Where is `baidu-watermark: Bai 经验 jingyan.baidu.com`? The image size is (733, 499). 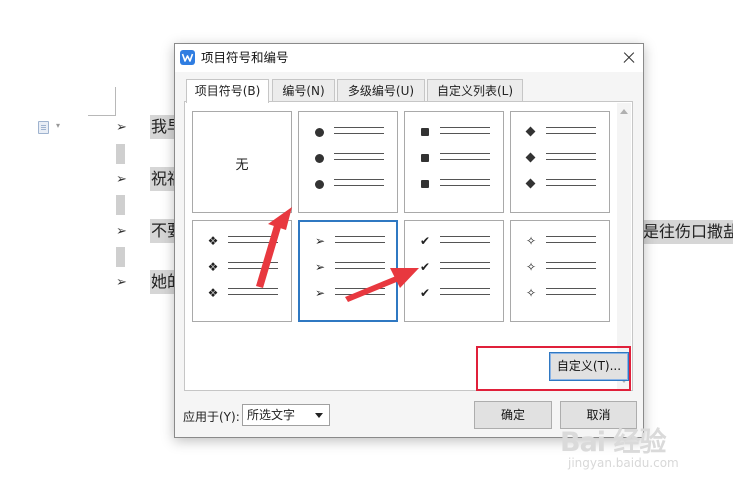 baidu-watermark: Bai 经验 jingyan.baidu.com is located at coordinates (630, 450).